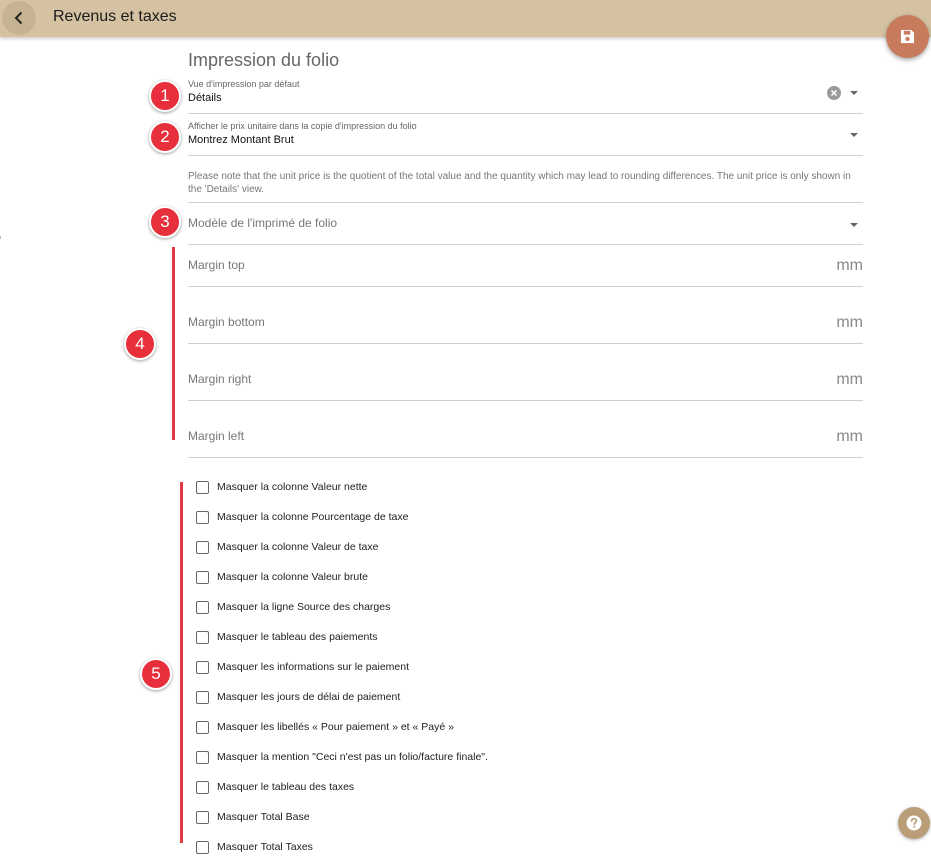 This screenshot has height=861, width=931. Describe the element at coordinates (115, 16) in the screenshot. I see `page-title: Revenus et taxes` at that location.